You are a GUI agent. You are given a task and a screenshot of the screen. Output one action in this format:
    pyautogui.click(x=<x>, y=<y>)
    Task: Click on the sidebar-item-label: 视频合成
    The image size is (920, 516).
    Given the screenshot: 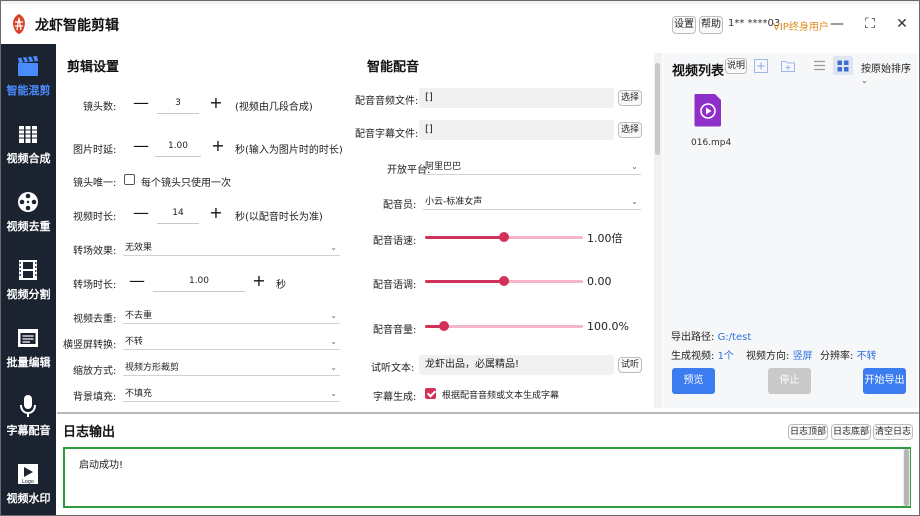 What is the action you would take?
    pyautogui.click(x=28, y=158)
    